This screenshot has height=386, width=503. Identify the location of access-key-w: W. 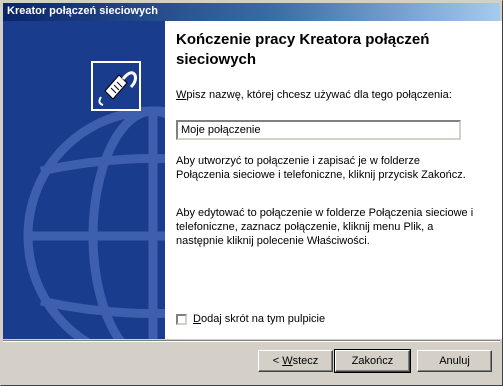
(181, 95).